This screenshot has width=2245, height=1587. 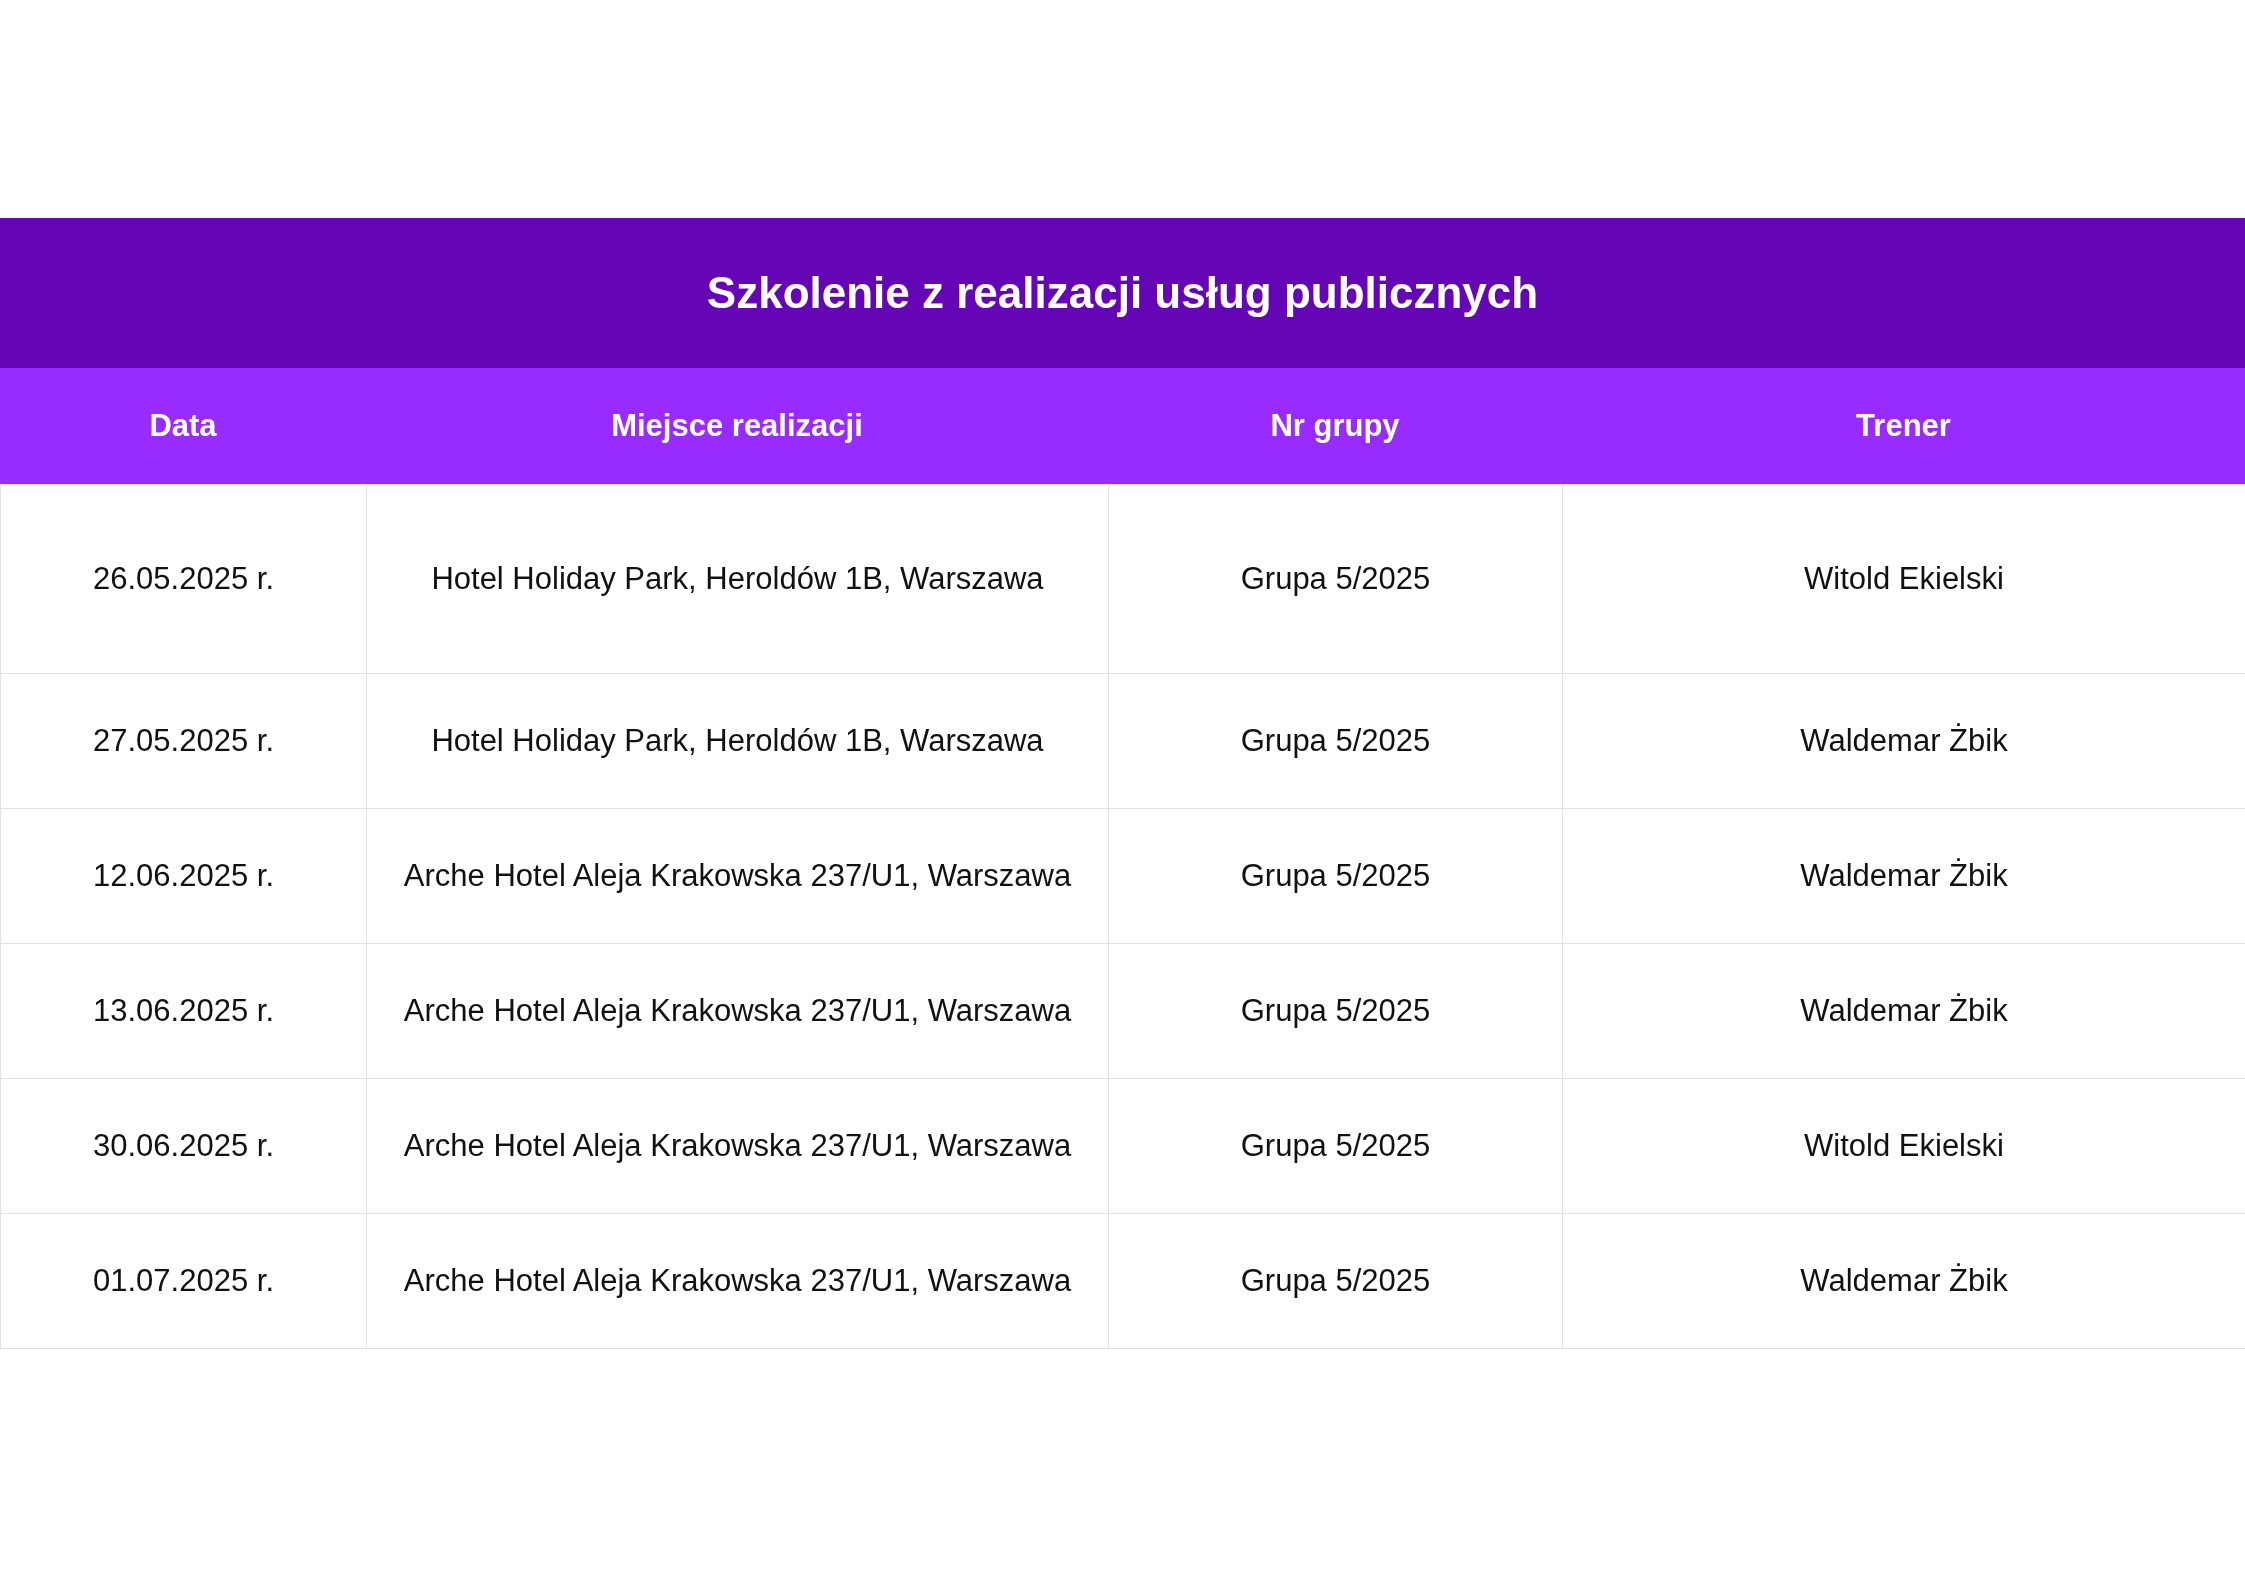 What do you see at coordinates (1335, 426) in the screenshot?
I see `column-header: Nr grupy` at bounding box center [1335, 426].